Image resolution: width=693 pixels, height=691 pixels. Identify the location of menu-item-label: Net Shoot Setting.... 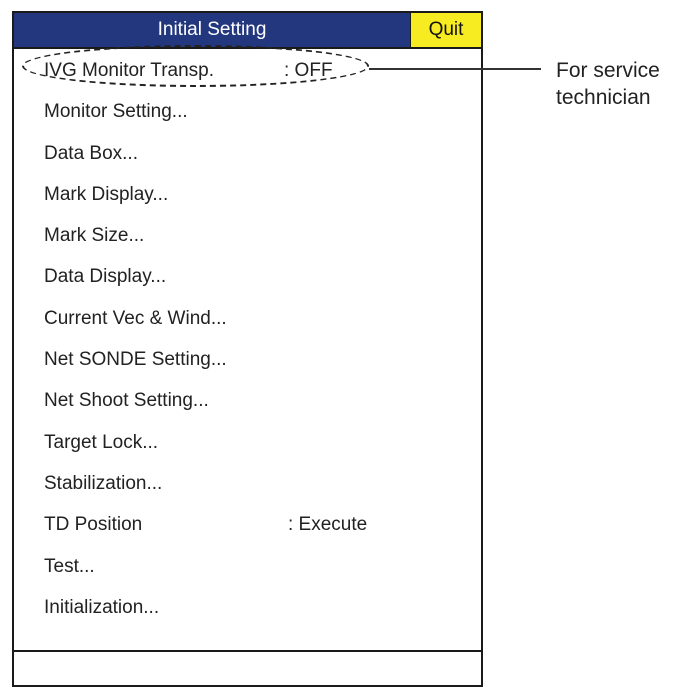
(126, 401).